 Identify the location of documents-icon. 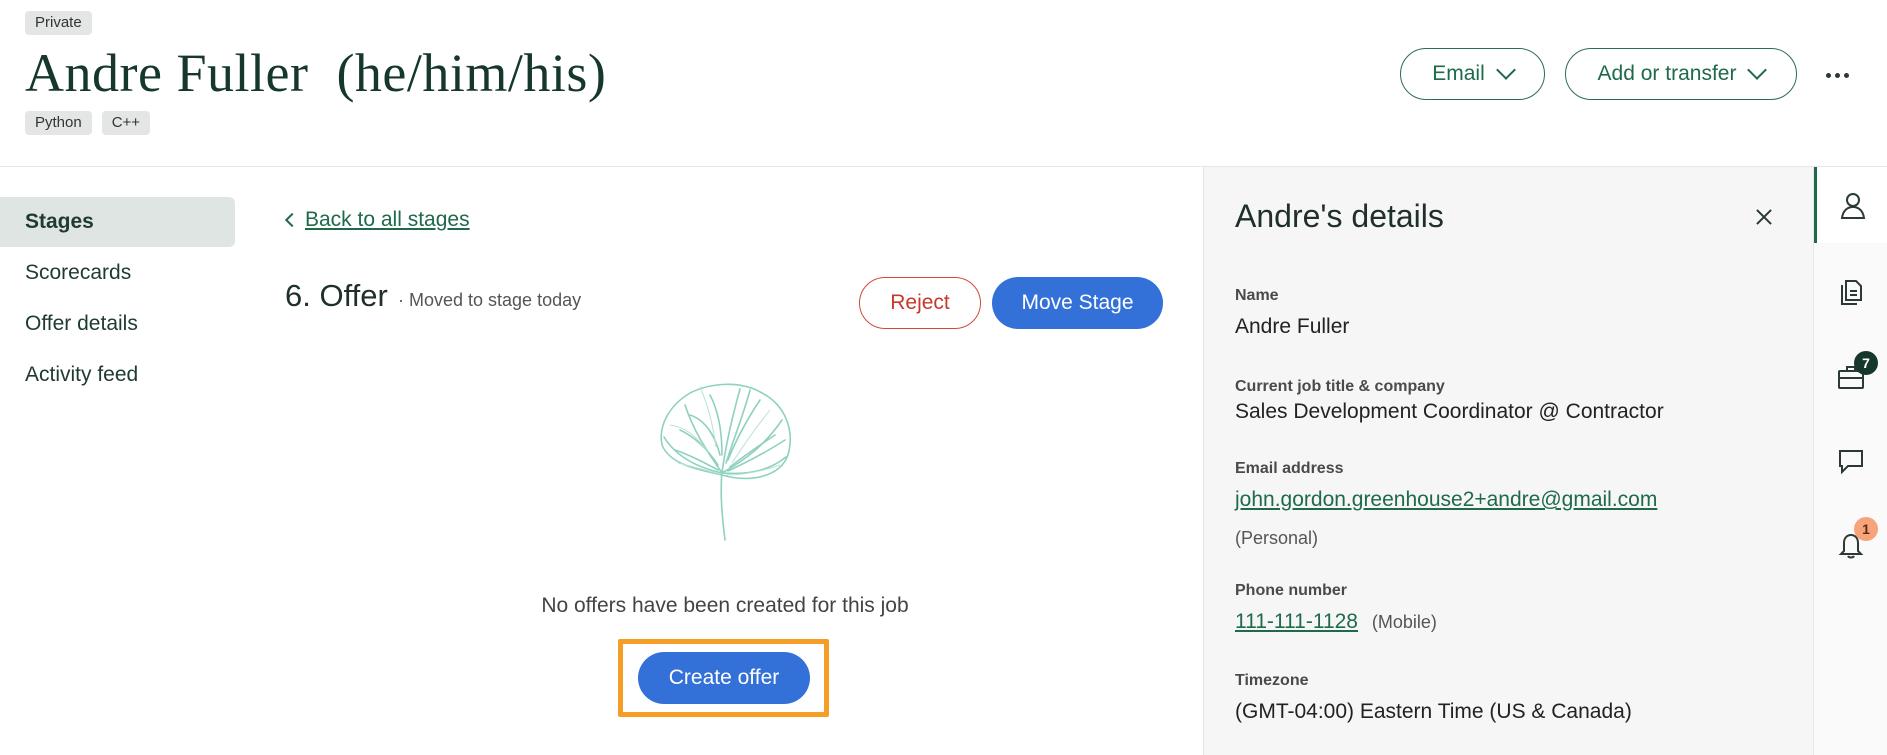
(1850, 291).